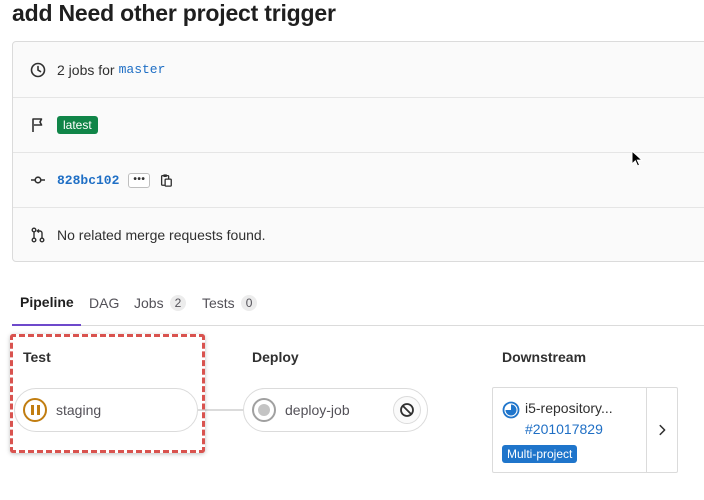  Describe the element at coordinates (38, 235) in the screenshot. I see `merge-request-icon` at that location.